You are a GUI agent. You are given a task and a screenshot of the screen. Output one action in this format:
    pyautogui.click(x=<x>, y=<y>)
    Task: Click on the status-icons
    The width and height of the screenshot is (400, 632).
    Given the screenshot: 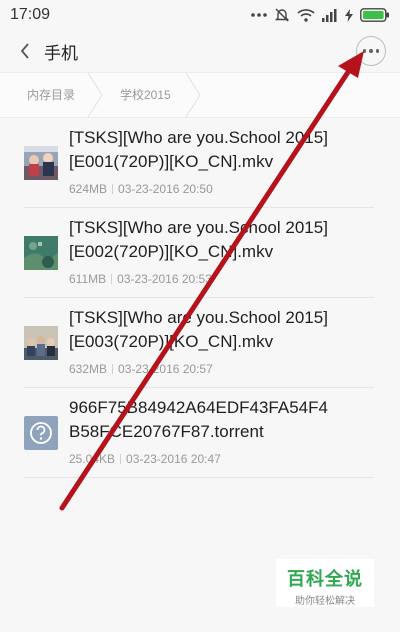 What is the action you would take?
    pyautogui.click(x=320, y=15)
    